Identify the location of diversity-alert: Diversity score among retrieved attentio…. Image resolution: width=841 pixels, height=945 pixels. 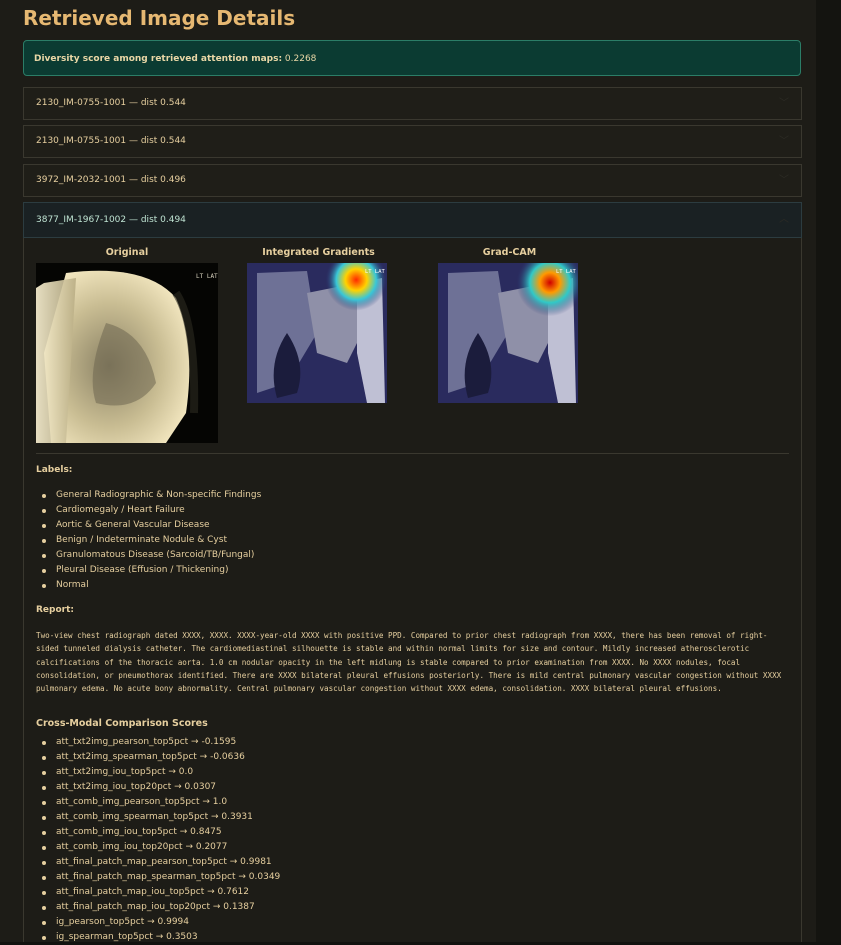
(412, 58).